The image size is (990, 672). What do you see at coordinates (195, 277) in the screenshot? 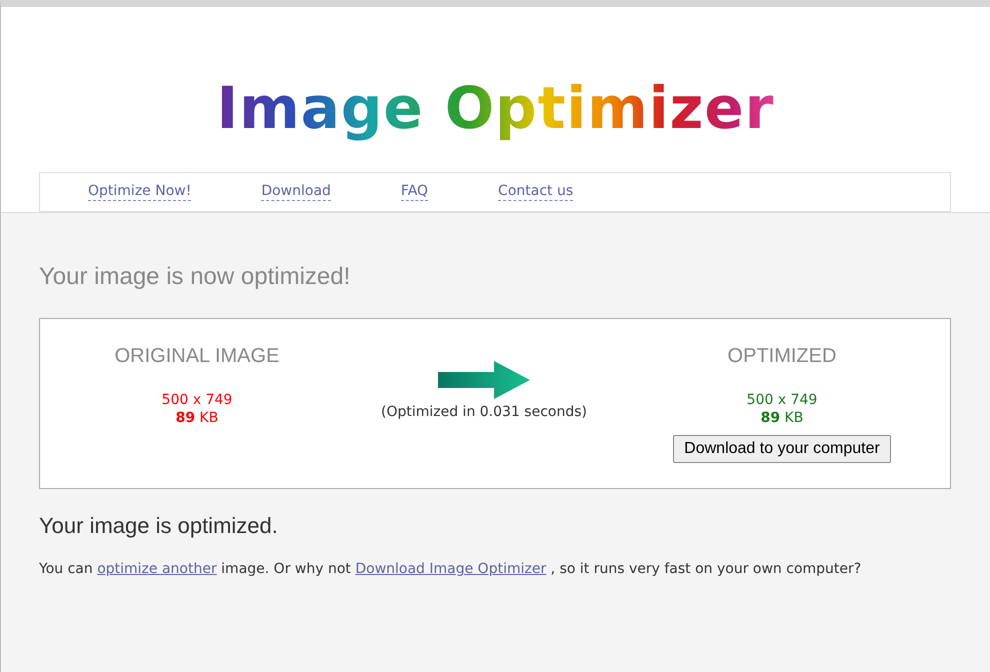
I see `page-heading: Your image is now optimized!` at bounding box center [195, 277].